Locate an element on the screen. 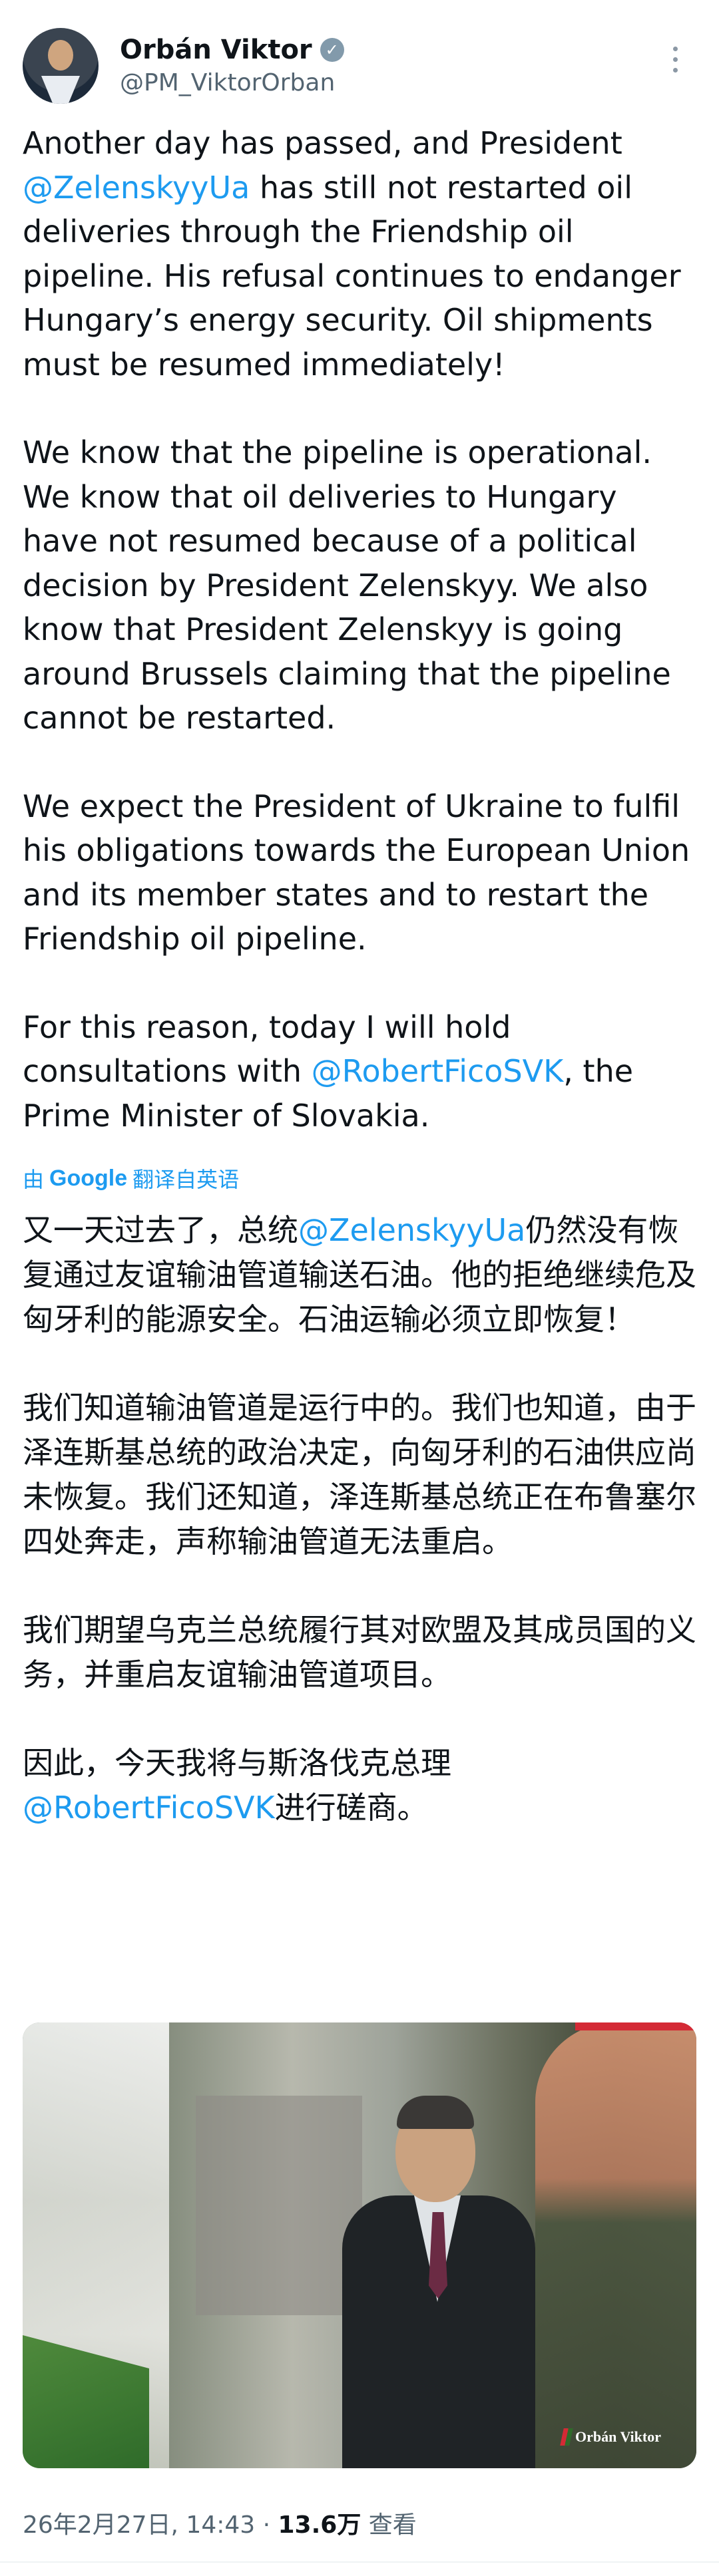 The height and width of the screenshot is (2576, 719). photo-watermark: Orbán Viktor is located at coordinates (610, 2437).